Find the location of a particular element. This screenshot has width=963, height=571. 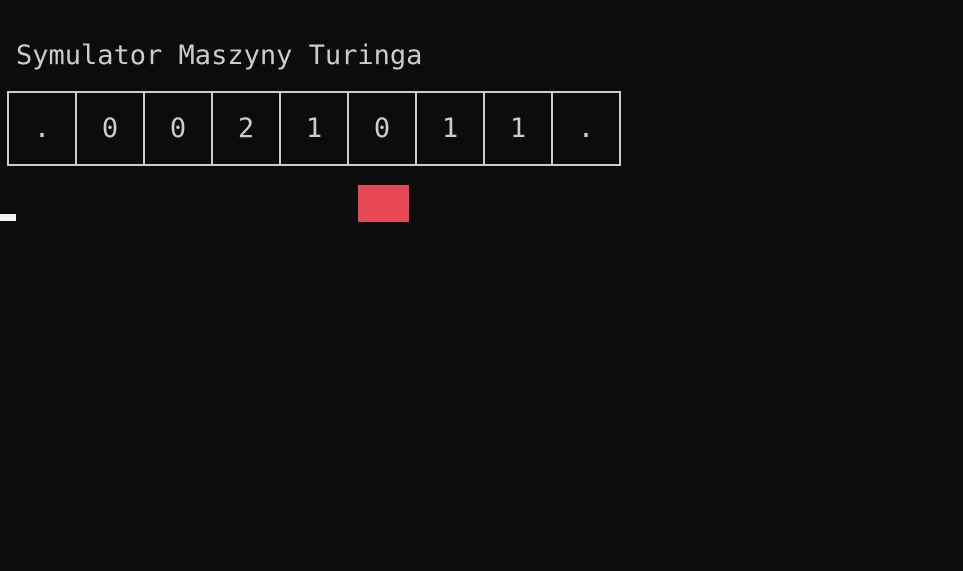

tape-head-marker is located at coordinates (383, 203).